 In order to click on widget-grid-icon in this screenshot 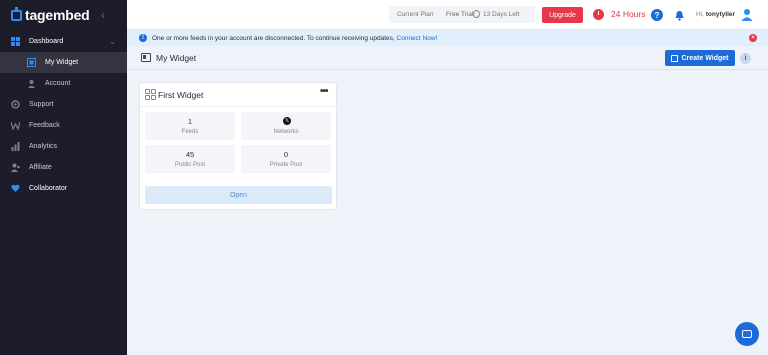, I will do `click(150, 94)`.